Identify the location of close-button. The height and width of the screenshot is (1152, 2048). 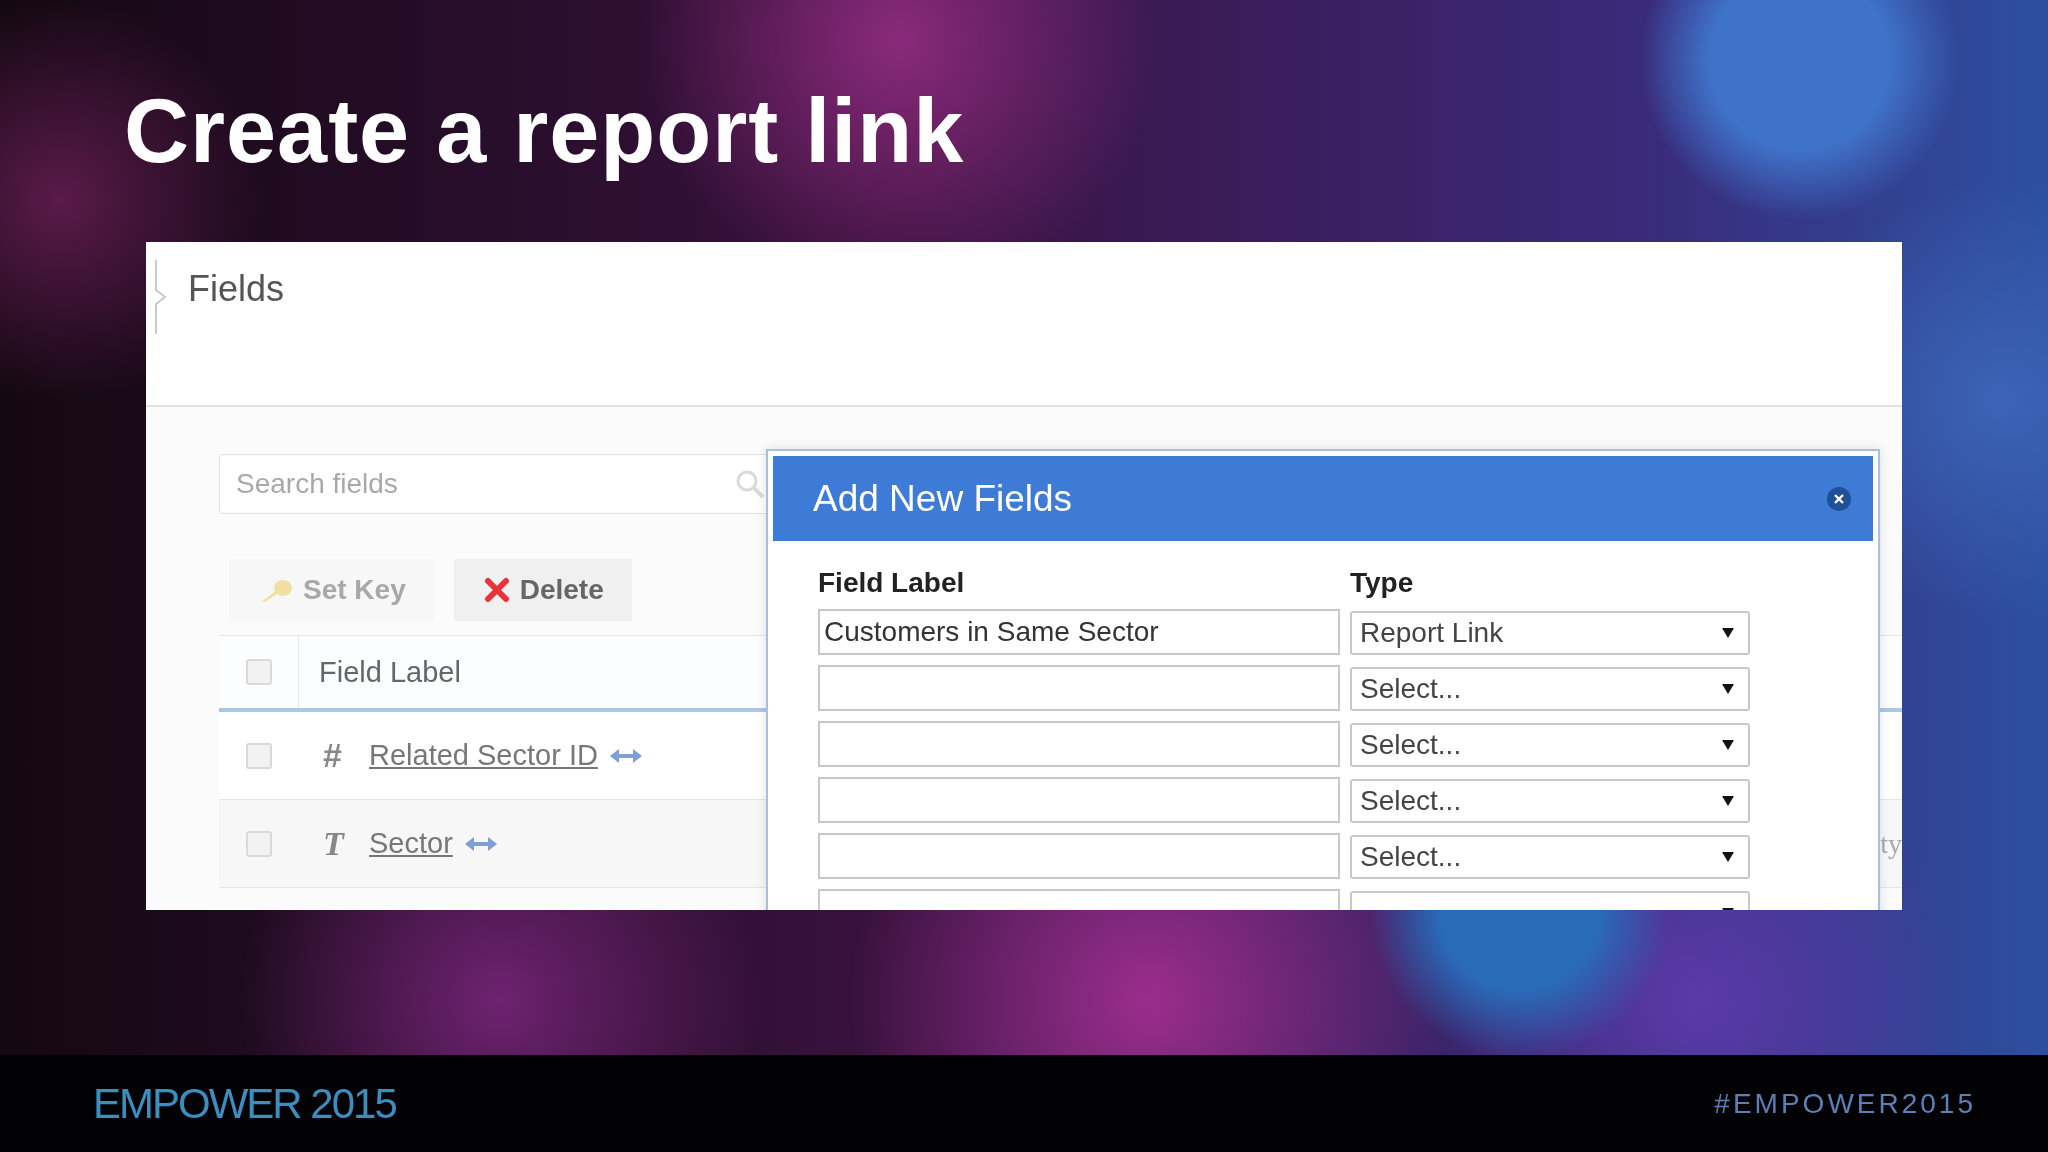
(1839, 498).